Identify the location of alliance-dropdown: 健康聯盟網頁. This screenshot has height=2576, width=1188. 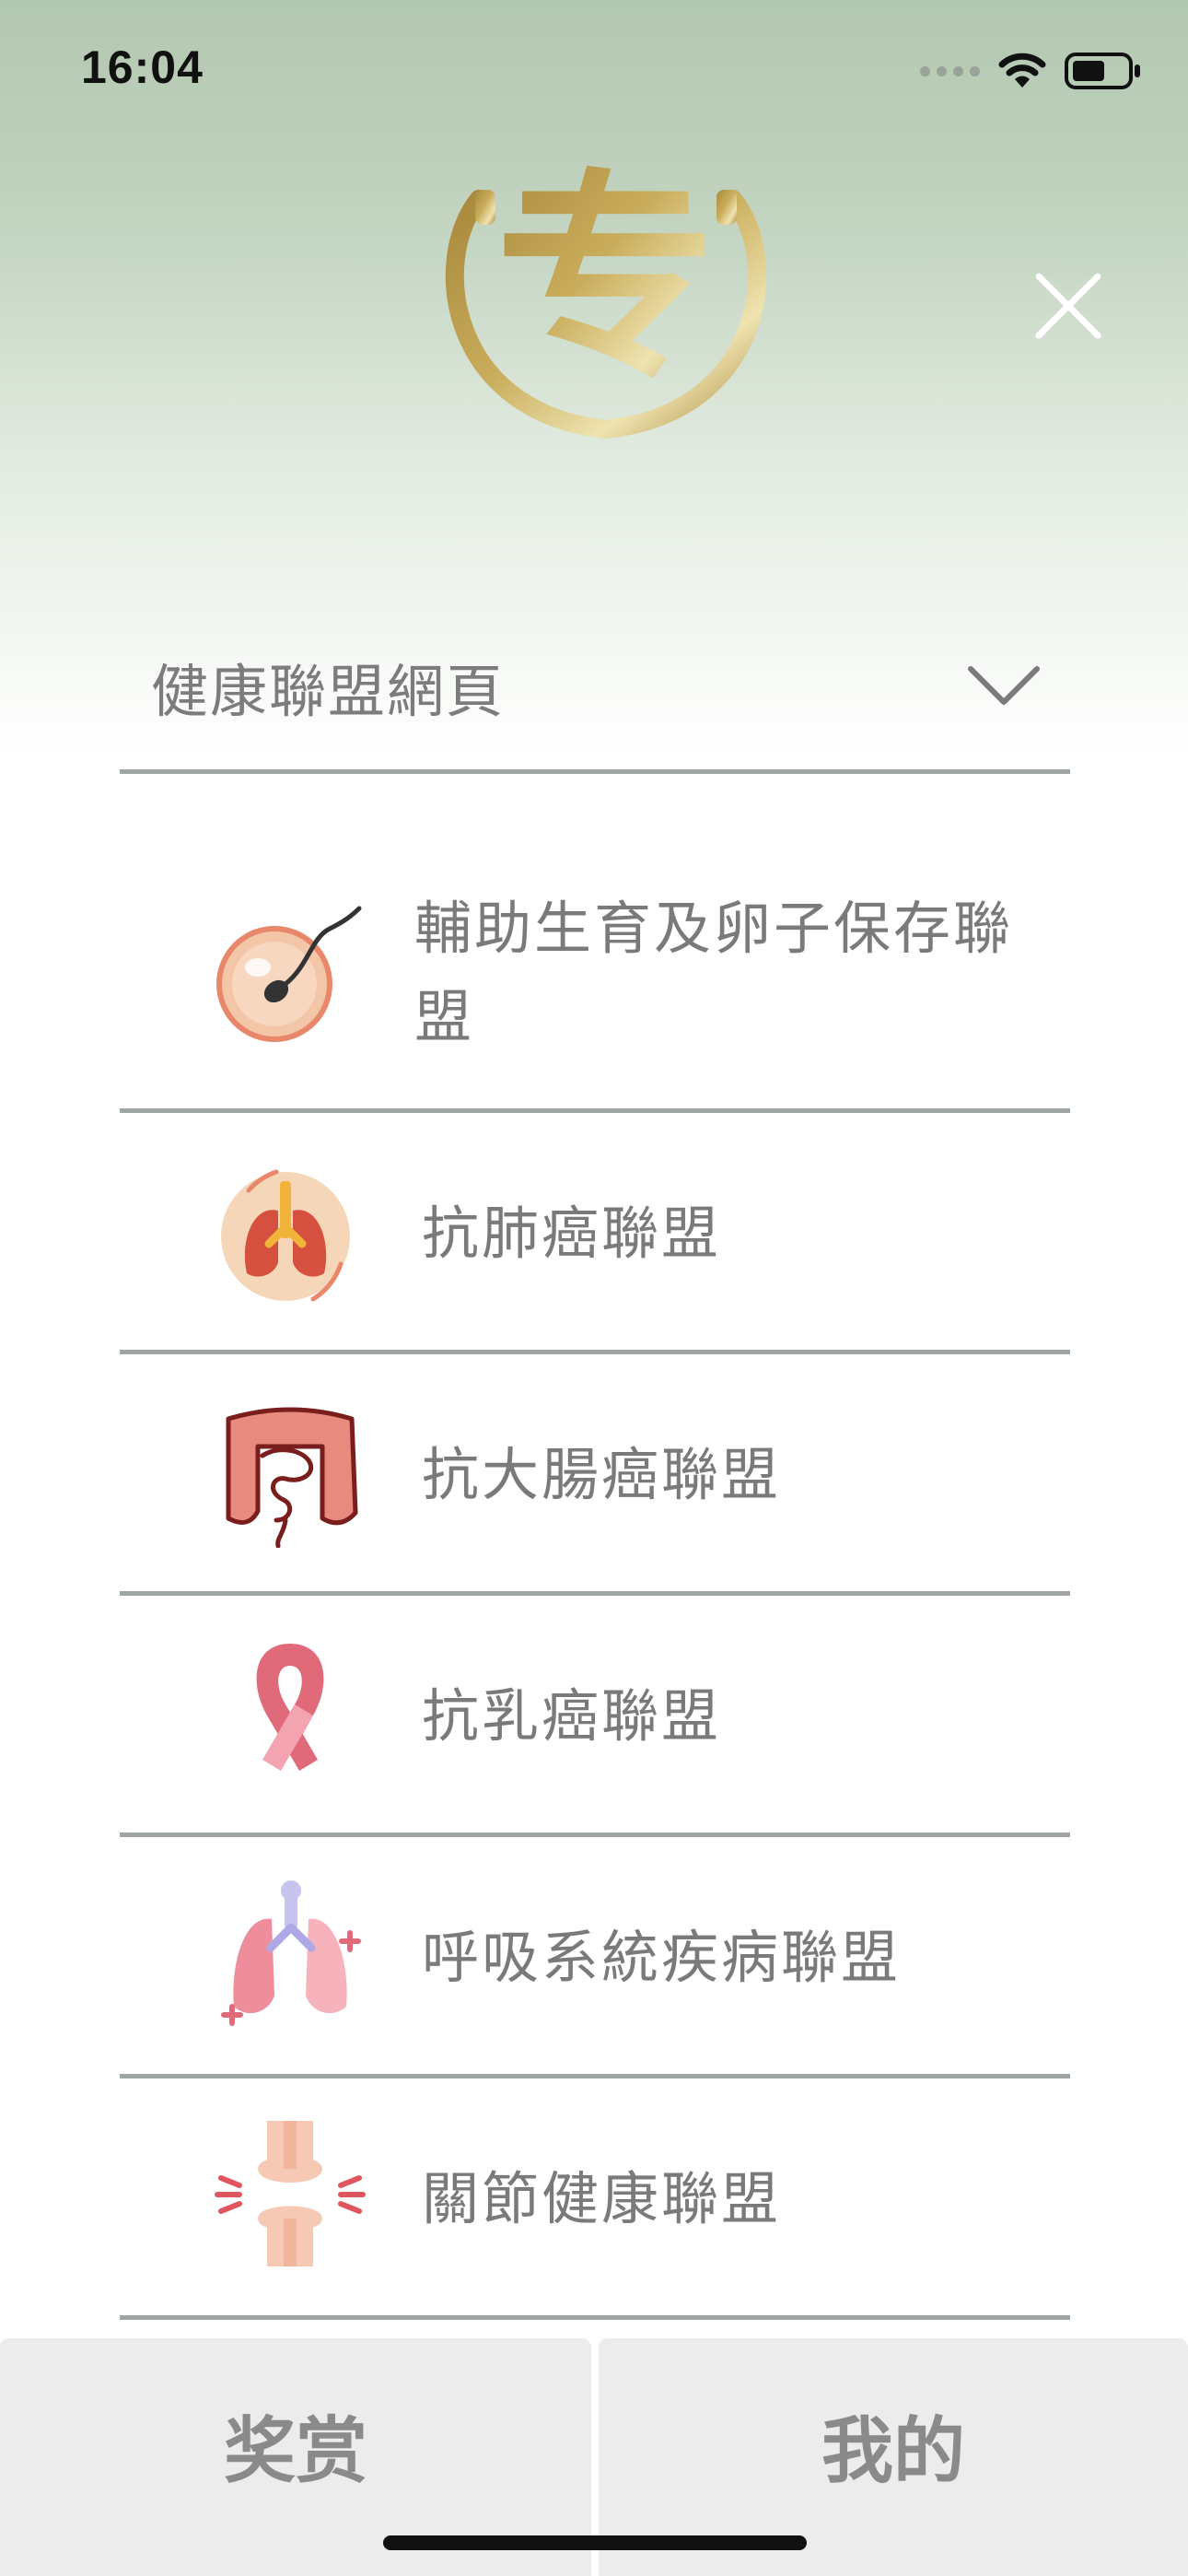
(595, 695).